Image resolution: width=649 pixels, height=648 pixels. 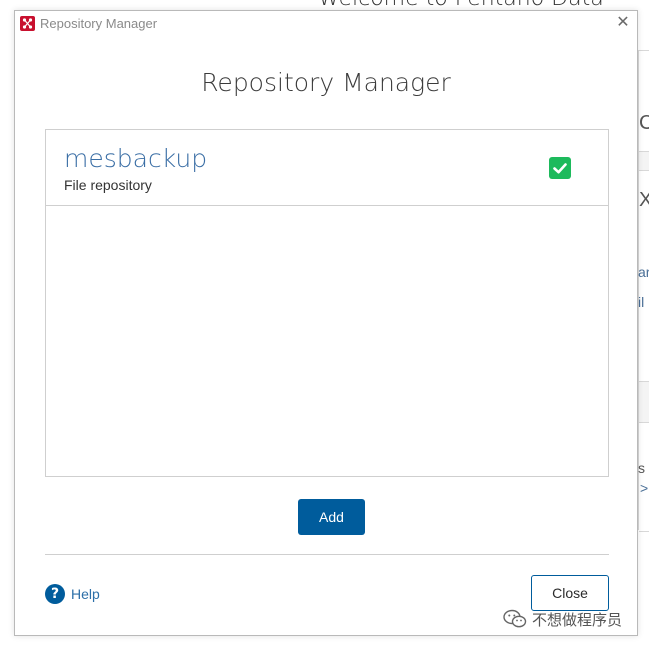 I want to click on help-icon: ?, so click(x=55, y=594).